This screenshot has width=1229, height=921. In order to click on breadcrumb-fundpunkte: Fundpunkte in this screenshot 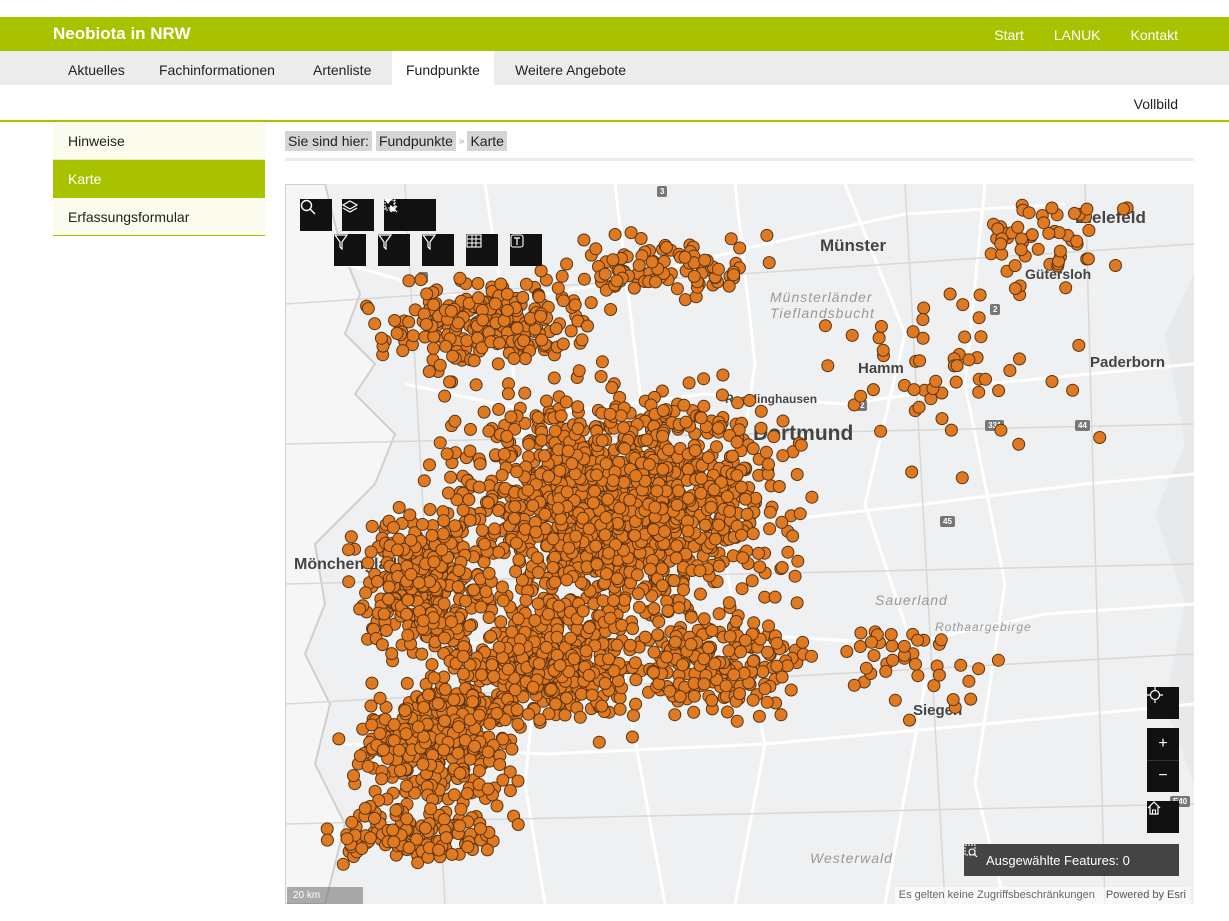, I will do `click(415, 141)`.